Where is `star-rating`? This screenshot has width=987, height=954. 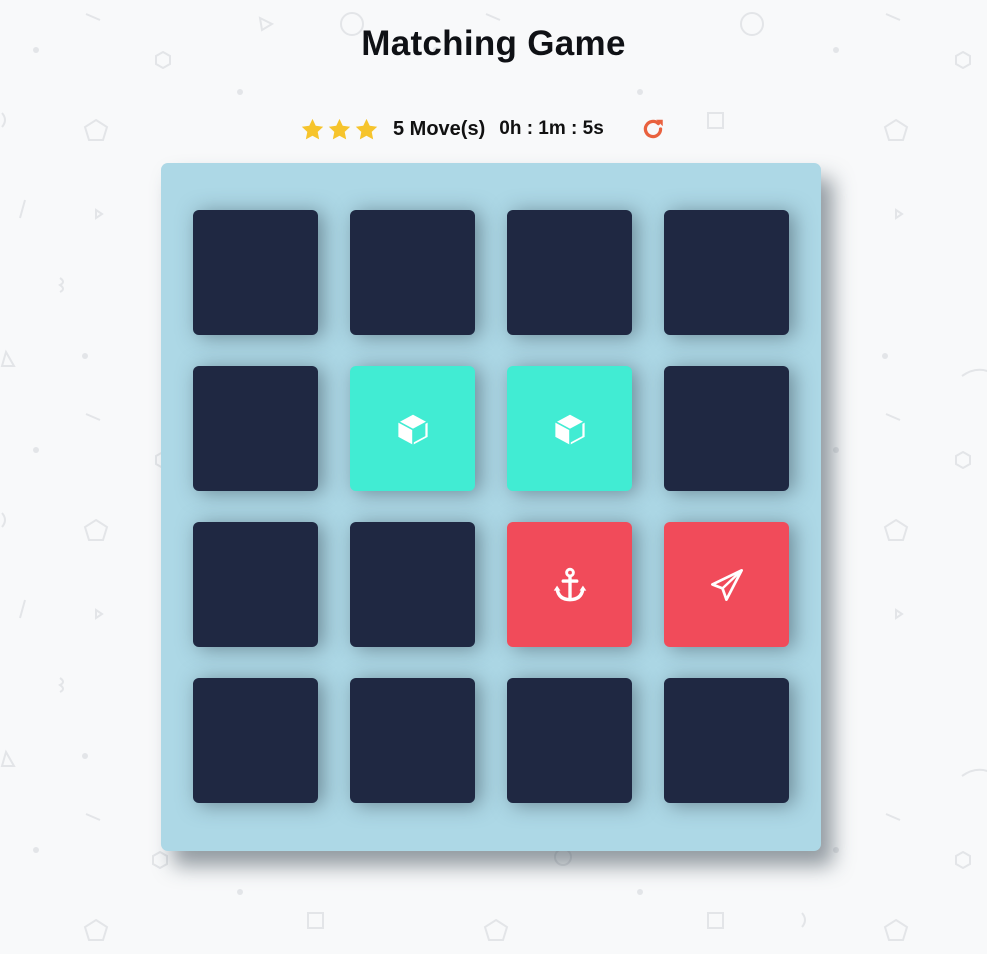
star-rating is located at coordinates (339, 129).